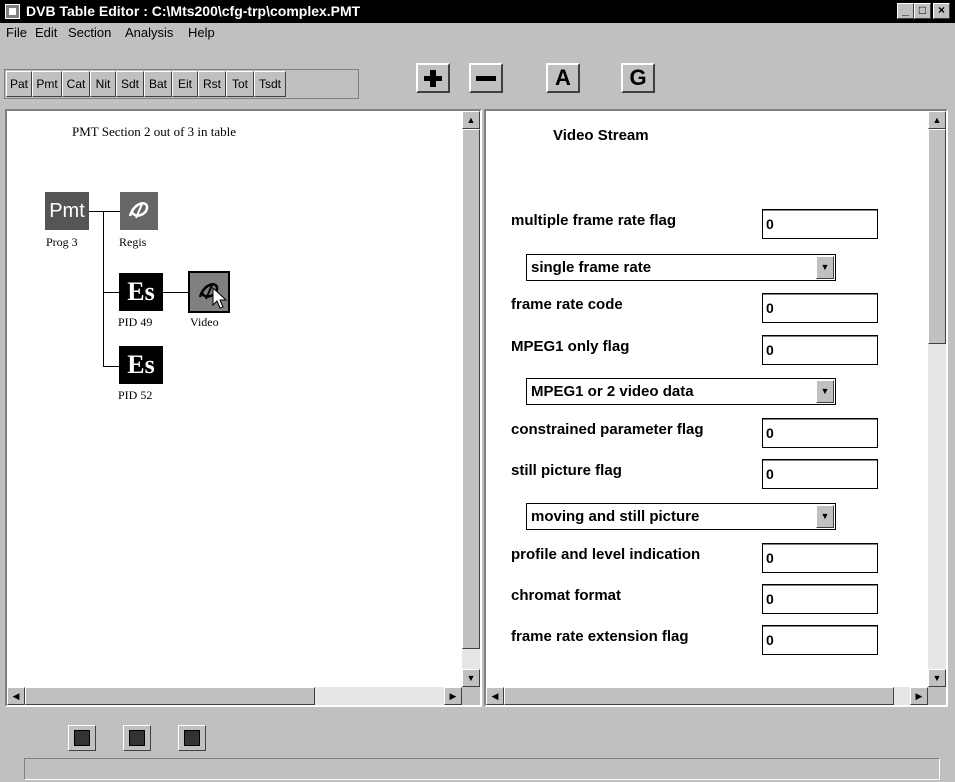 The image size is (955, 782). I want to click on menu-bar: File Edit Section Analysis Help, so click(477, 33).